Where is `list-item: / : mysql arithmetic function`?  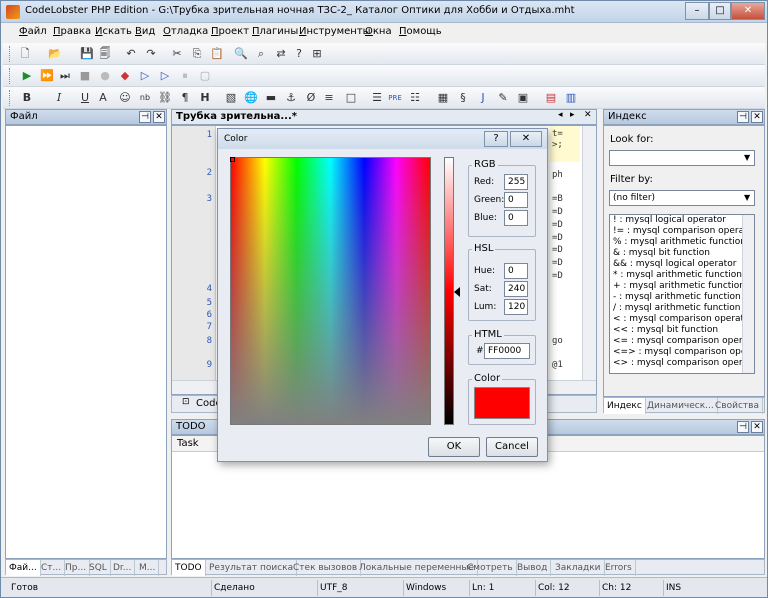 list-item: / : mysql arithmetic function is located at coordinates (681, 308).